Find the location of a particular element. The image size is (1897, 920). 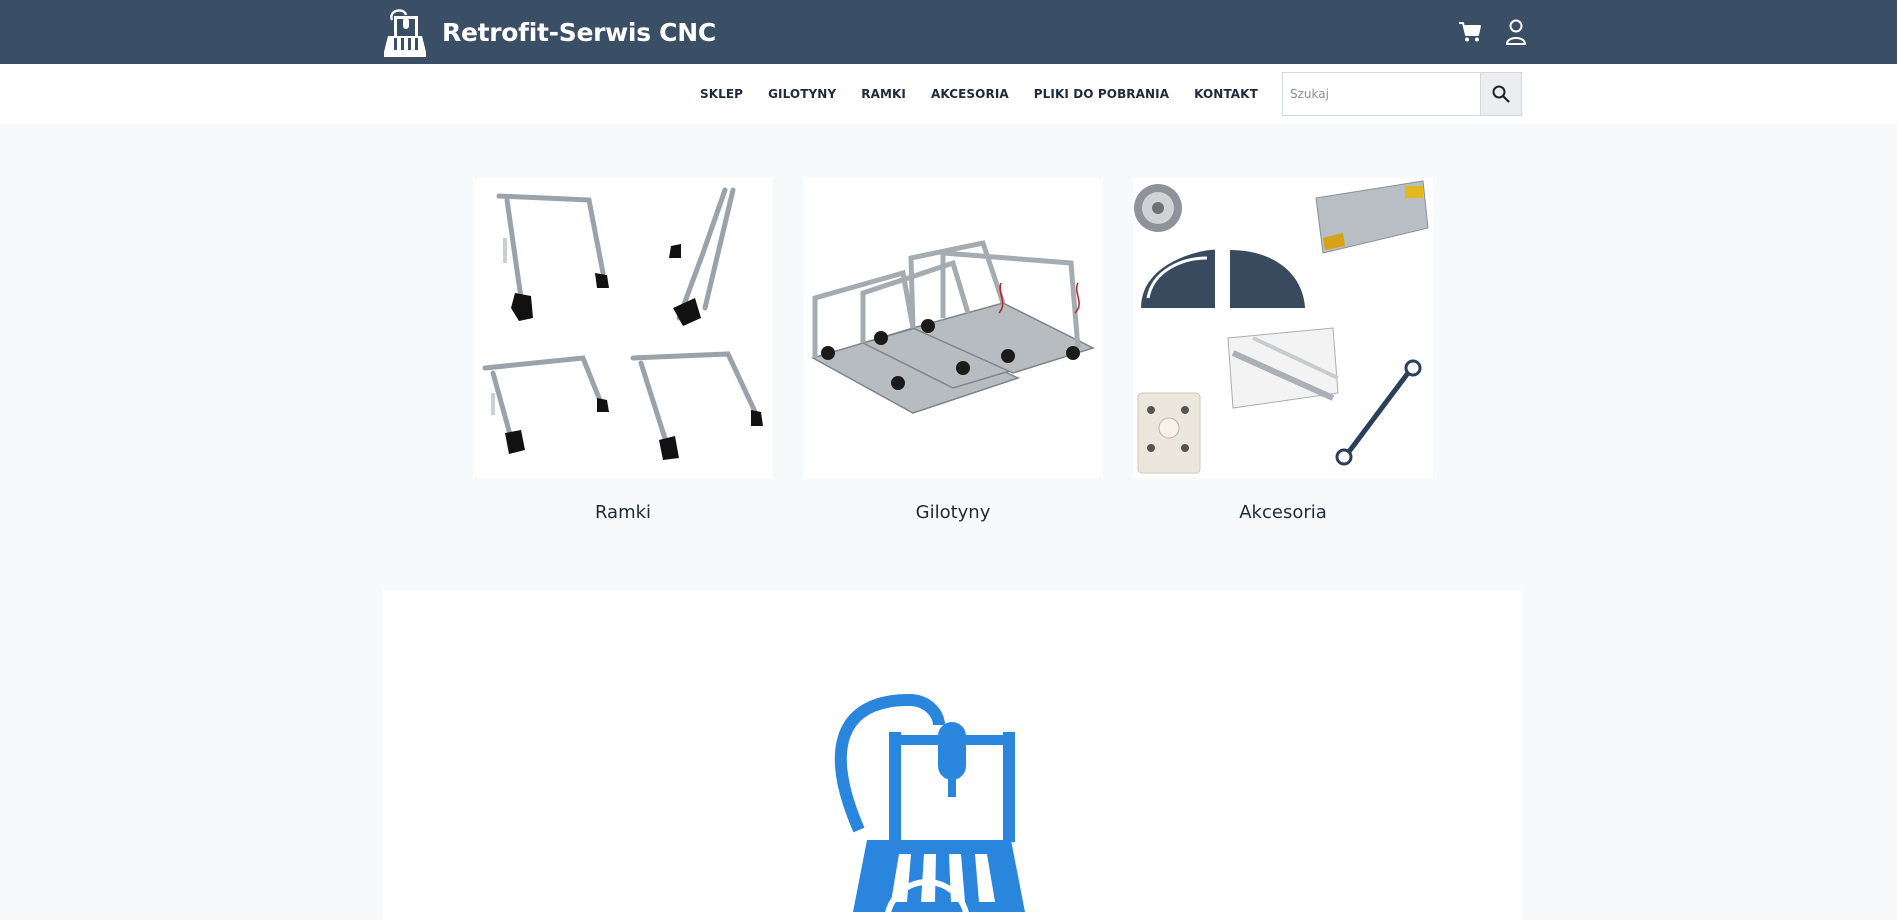

brand: Retrofit-Serwis CNC is located at coordinates (549, 32).